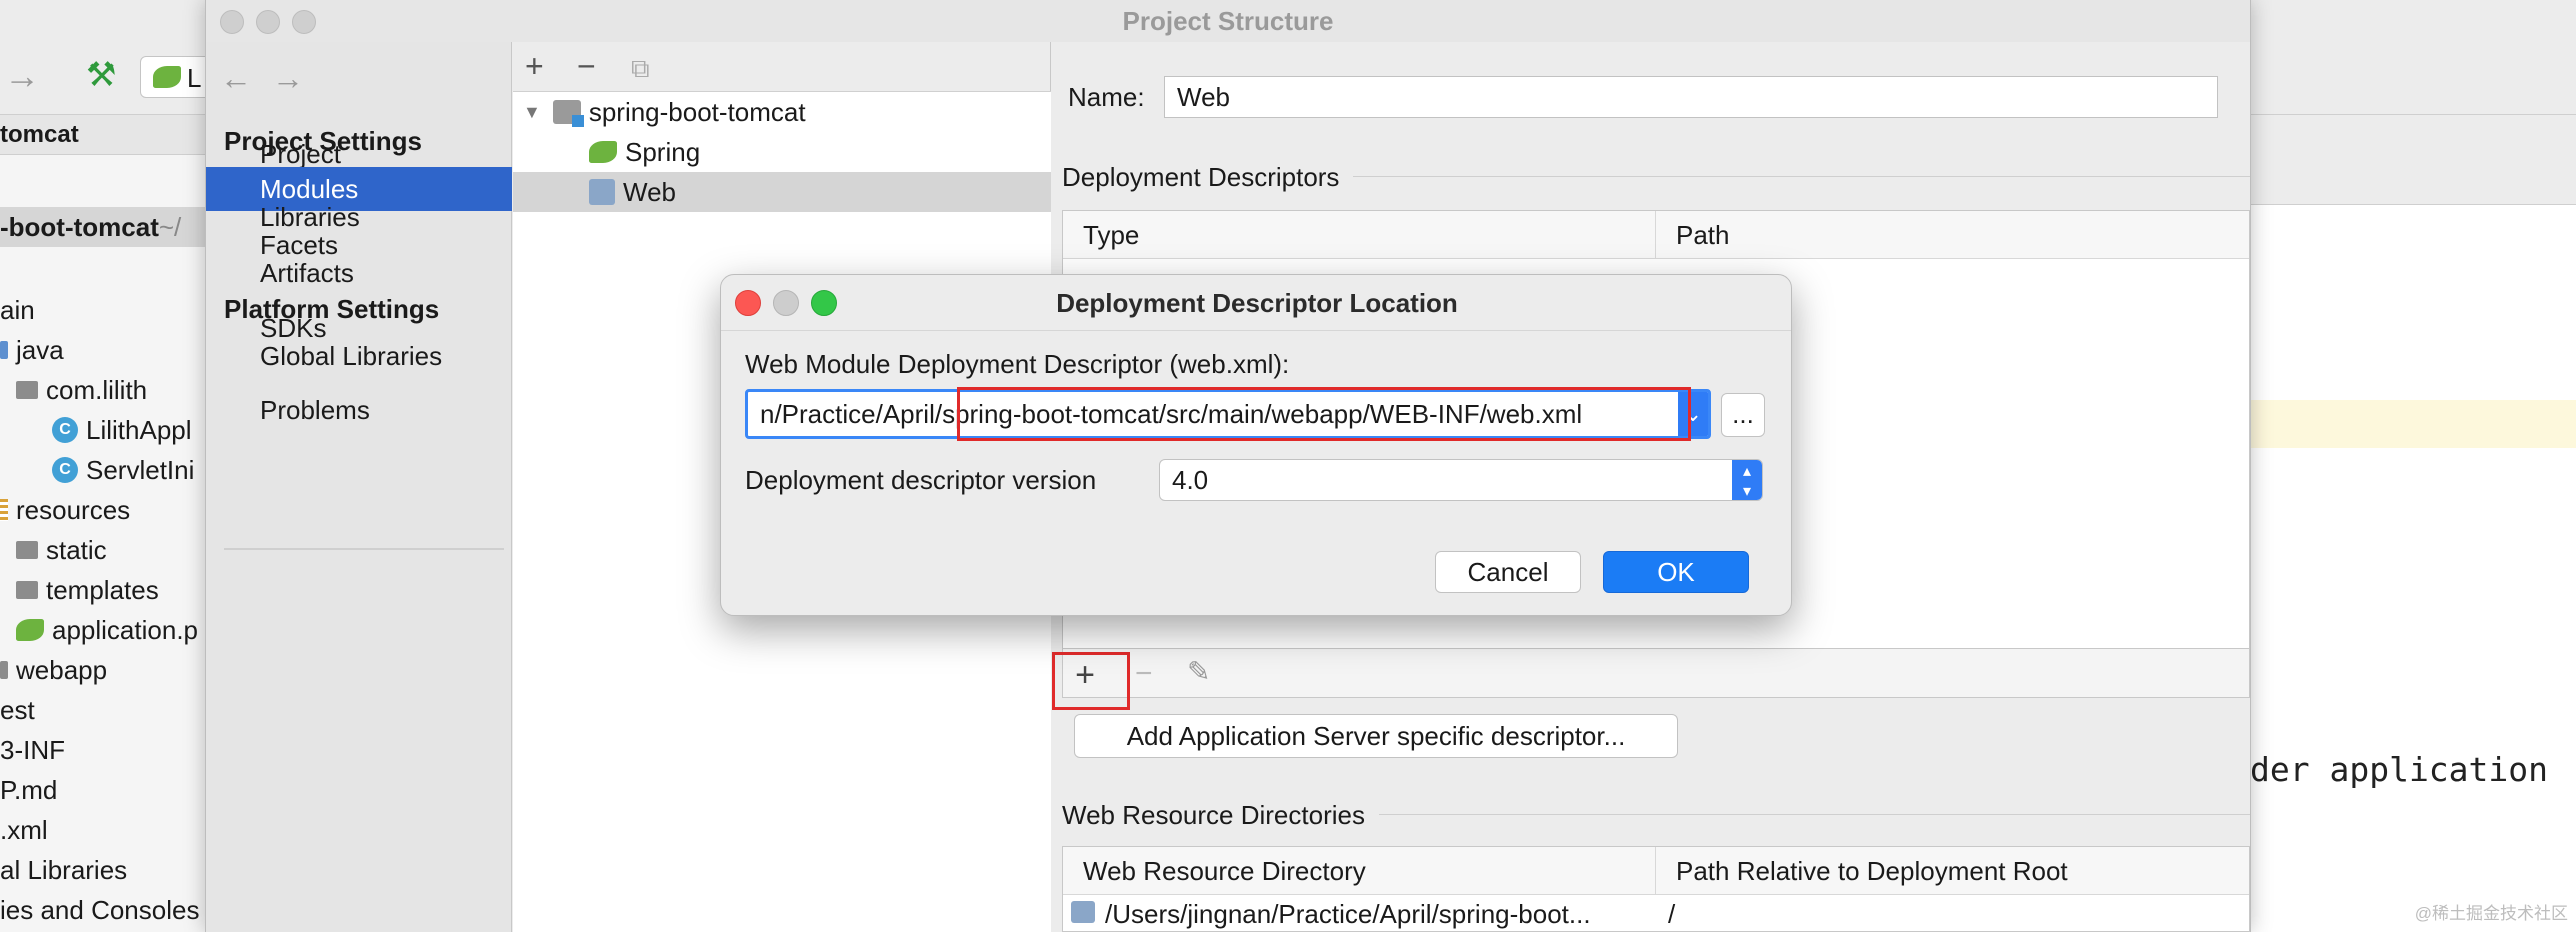 The height and width of the screenshot is (932, 2576). What do you see at coordinates (359, 410) in the screenshot?
I see `sidebar-item-problems: Problems` at bounding box center [359, 410].